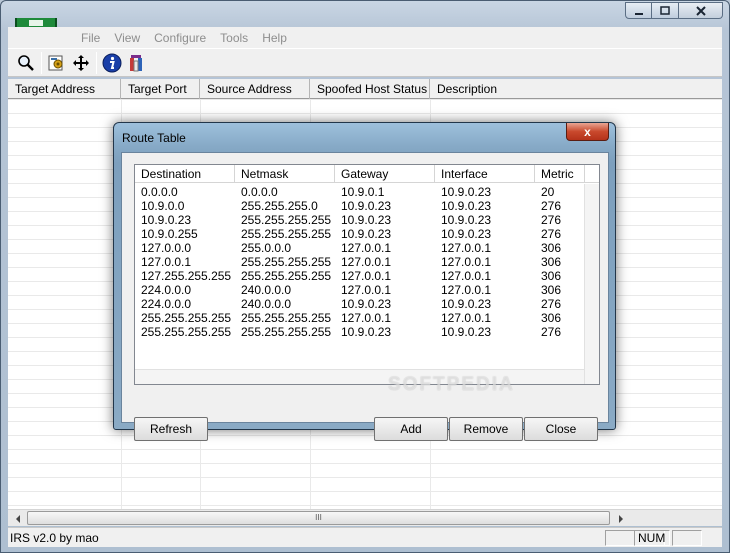 Image resolution: width=730 pixels, height=553 pixels. What do you see at coordinates (411, 429) in the screenshot?
I see `add-button: Add` at bounding box center [411, 429].